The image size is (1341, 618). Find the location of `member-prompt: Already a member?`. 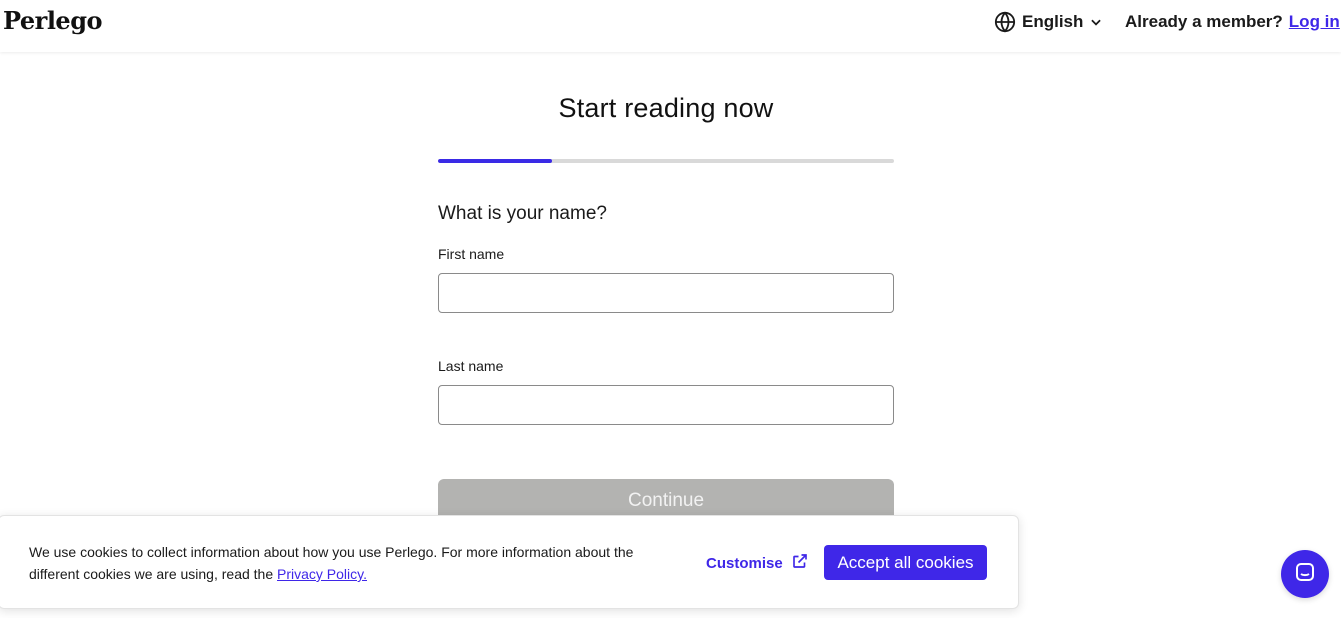

member-prompt: Already a member? is located at coordinates (1204, 21).